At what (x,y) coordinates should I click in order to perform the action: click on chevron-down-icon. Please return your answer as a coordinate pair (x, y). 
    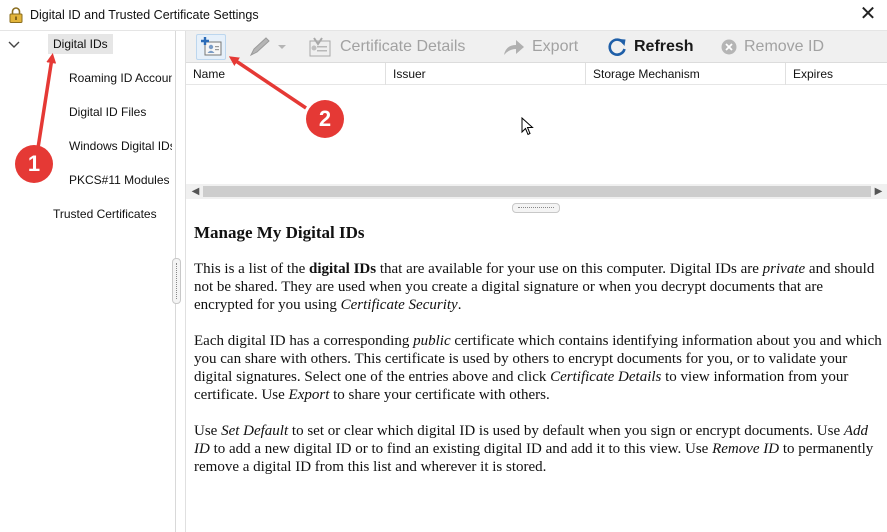
    Looking at the image, I should click on (14, 45).